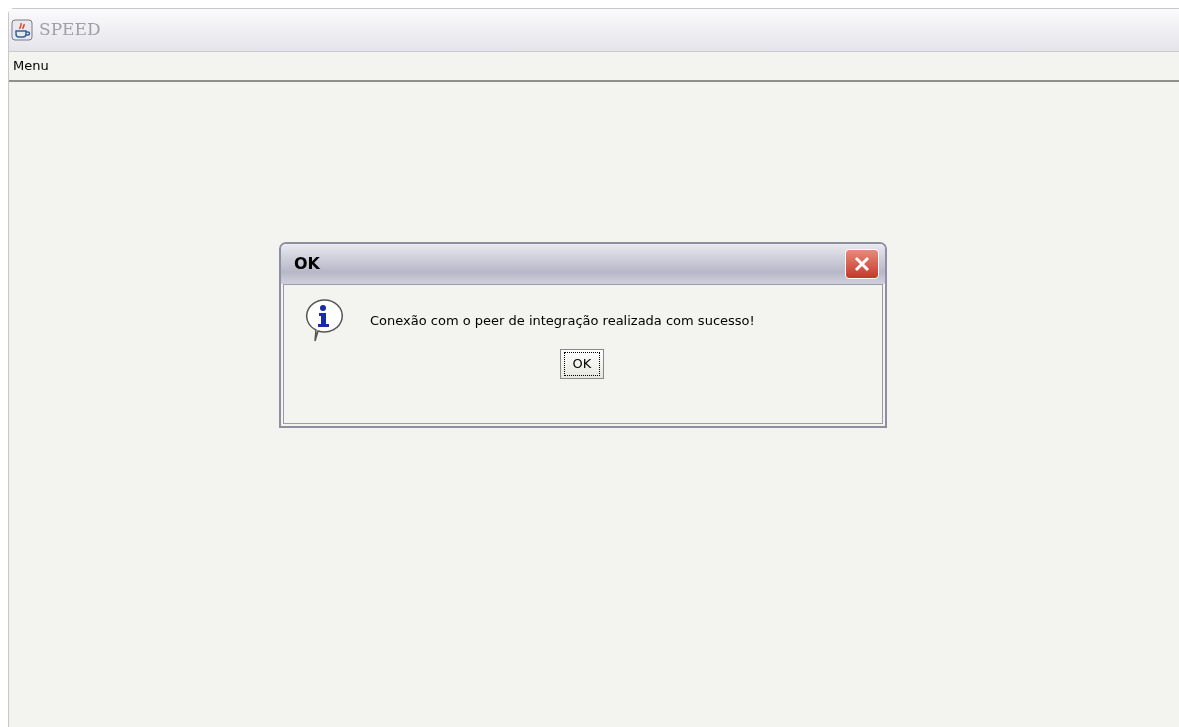 The width and height of the screenshot is (1179, 727). I want to click on dialog-title: OK, so click(307, 264).